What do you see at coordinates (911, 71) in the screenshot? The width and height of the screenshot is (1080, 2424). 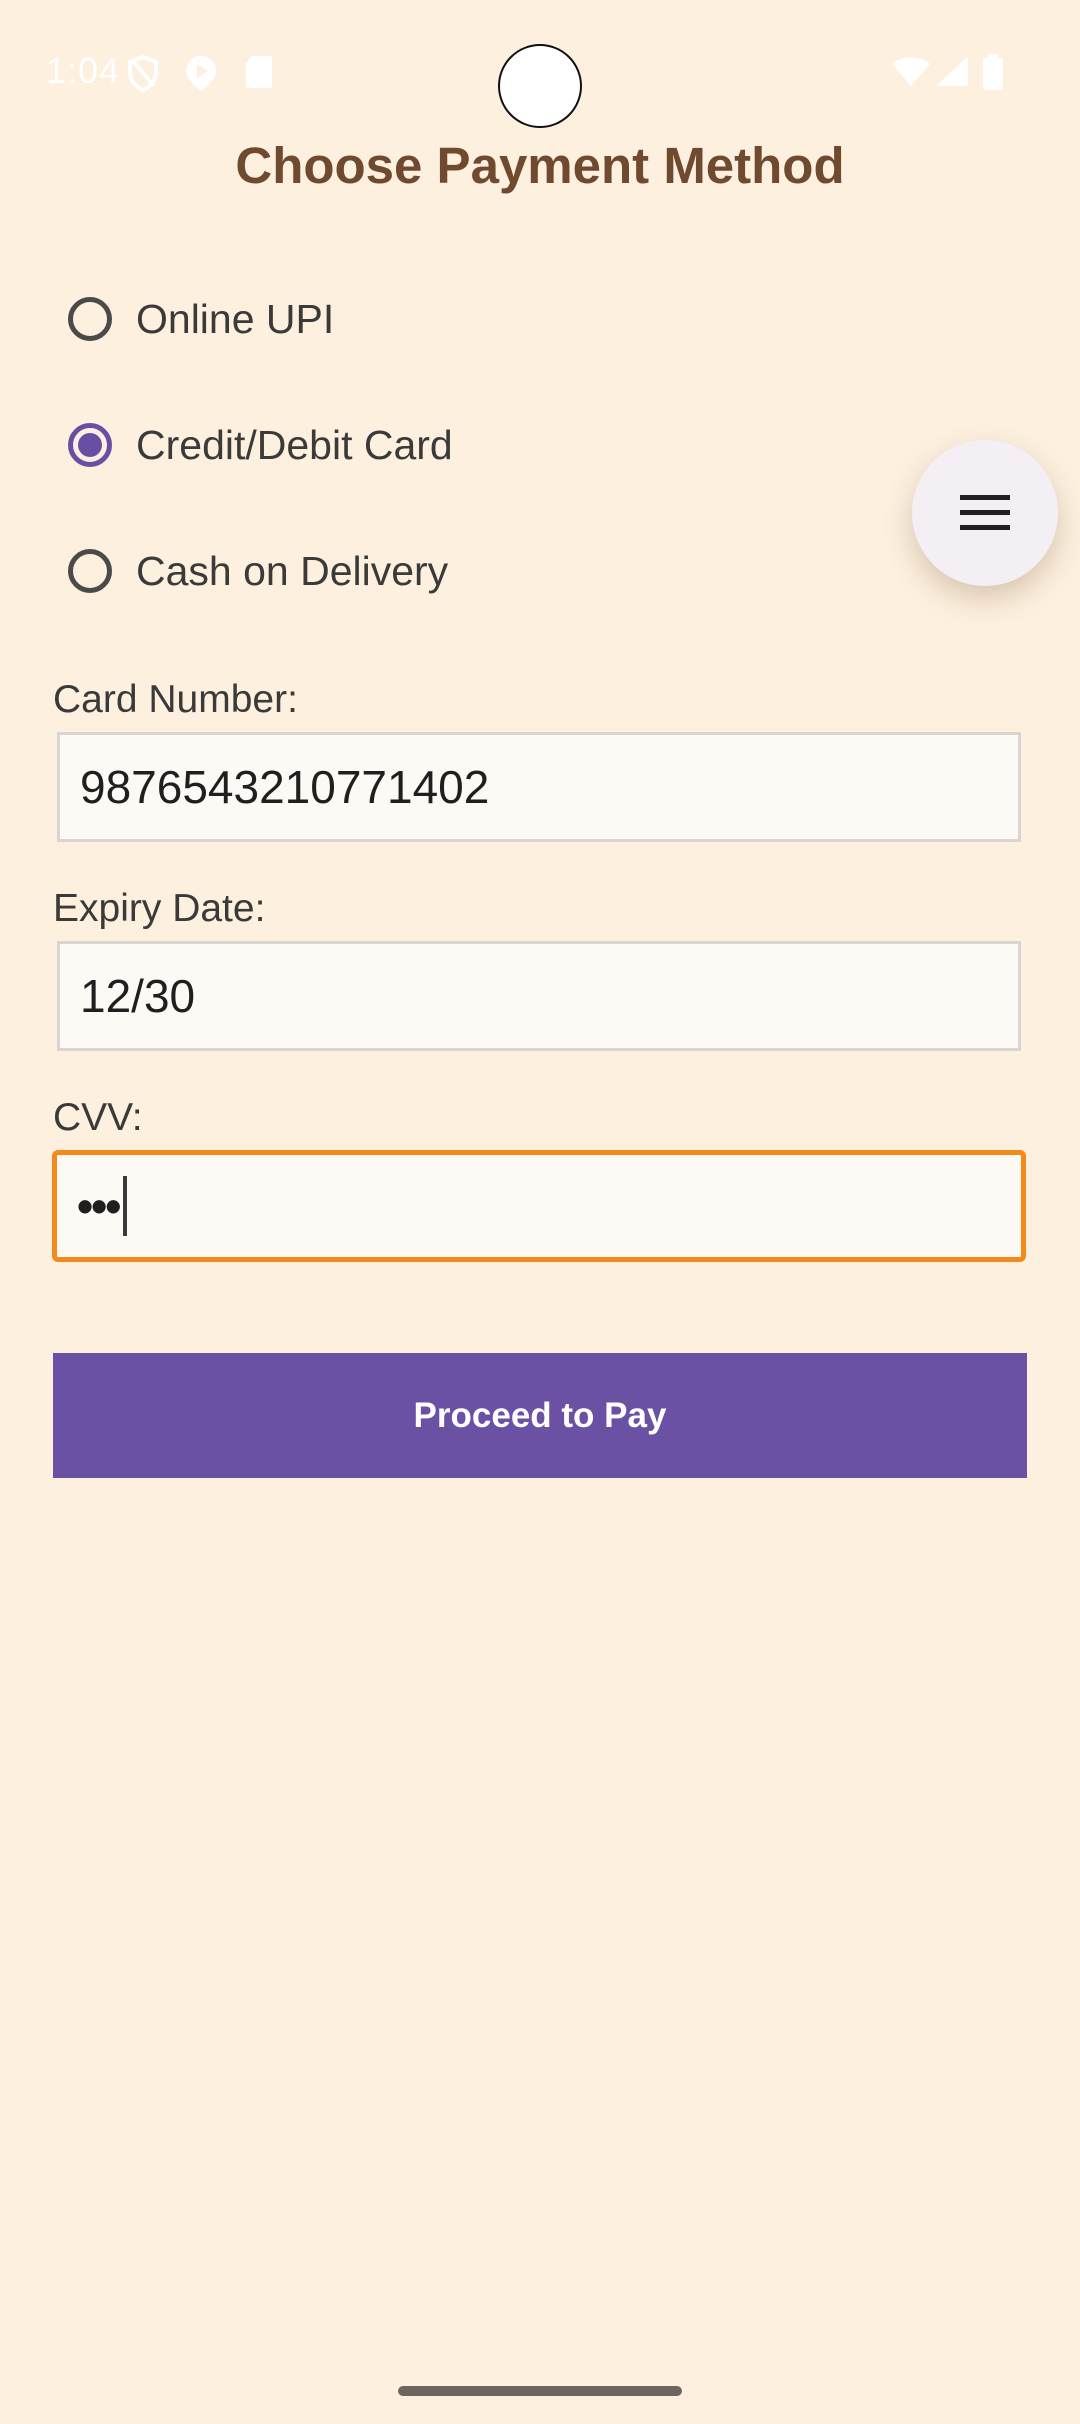 I see `wifi-icon` at bounding box center [911, 71].